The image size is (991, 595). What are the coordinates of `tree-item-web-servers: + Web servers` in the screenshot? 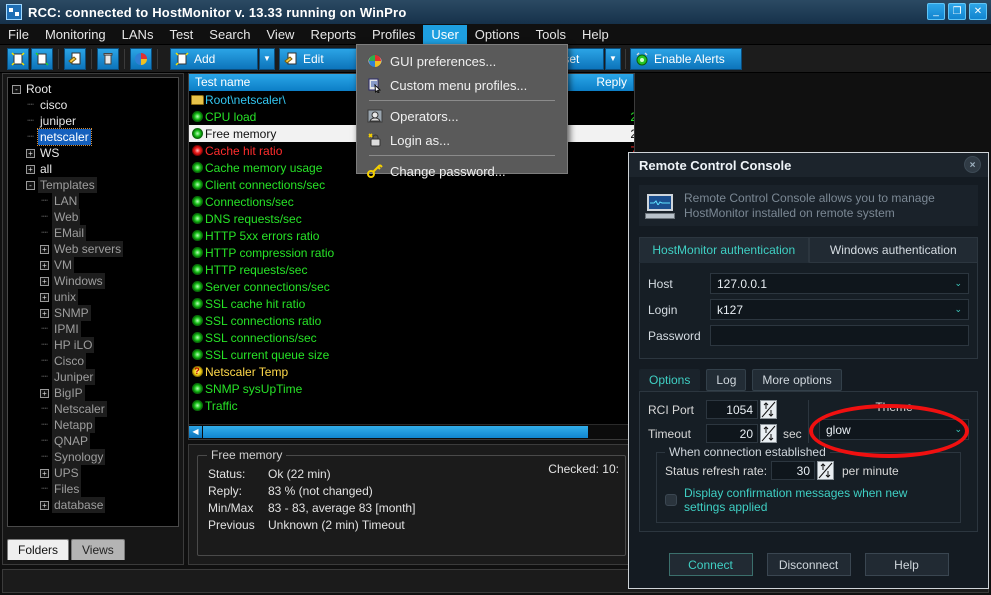 It's located at (93, 249).